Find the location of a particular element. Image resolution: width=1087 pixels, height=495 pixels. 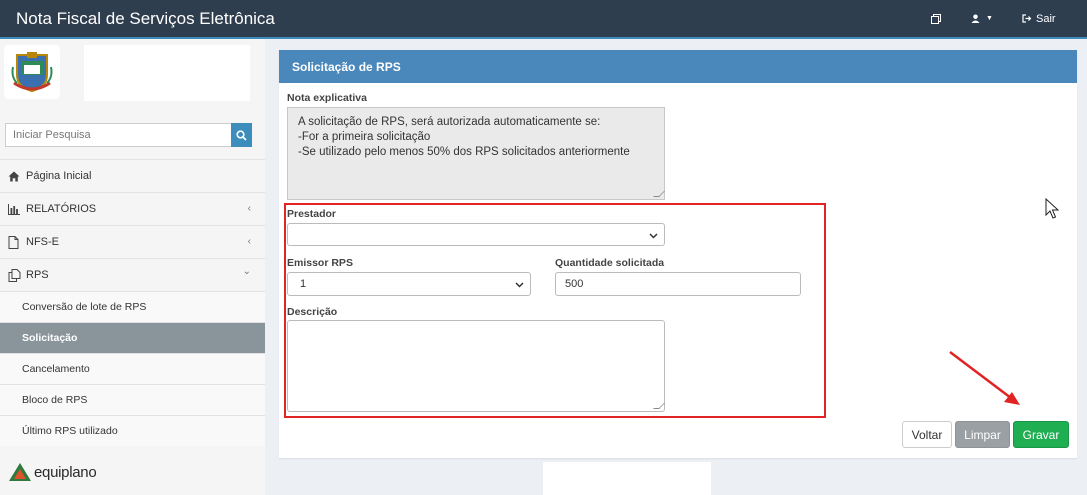

prestador-select is located at coordinates (476, 234).